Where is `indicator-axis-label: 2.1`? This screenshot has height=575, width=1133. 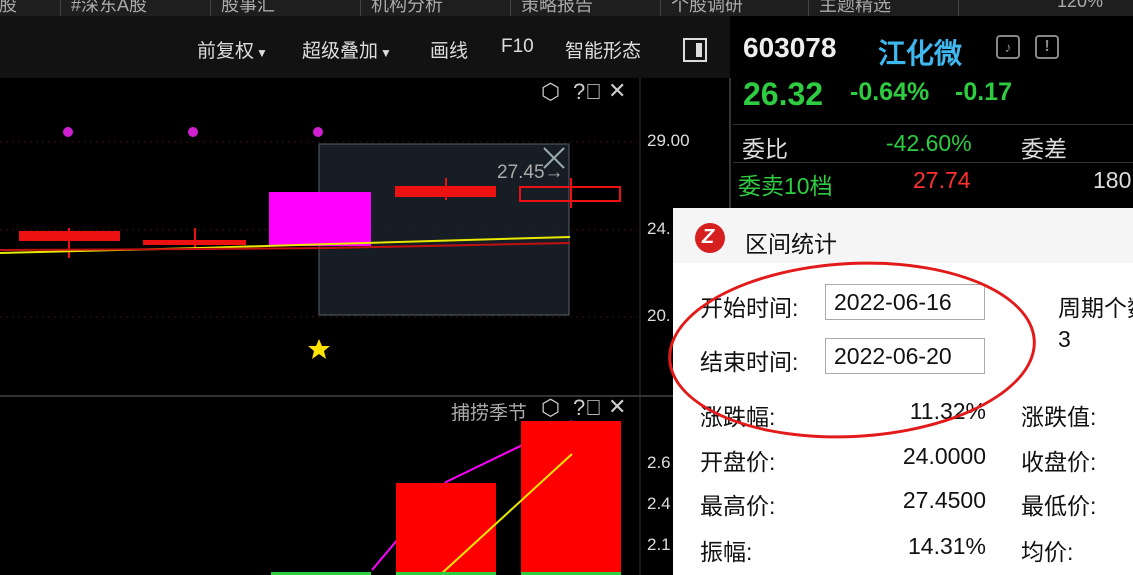 indicator-axis-label: 2.1 is located at coordinates (659, 544).